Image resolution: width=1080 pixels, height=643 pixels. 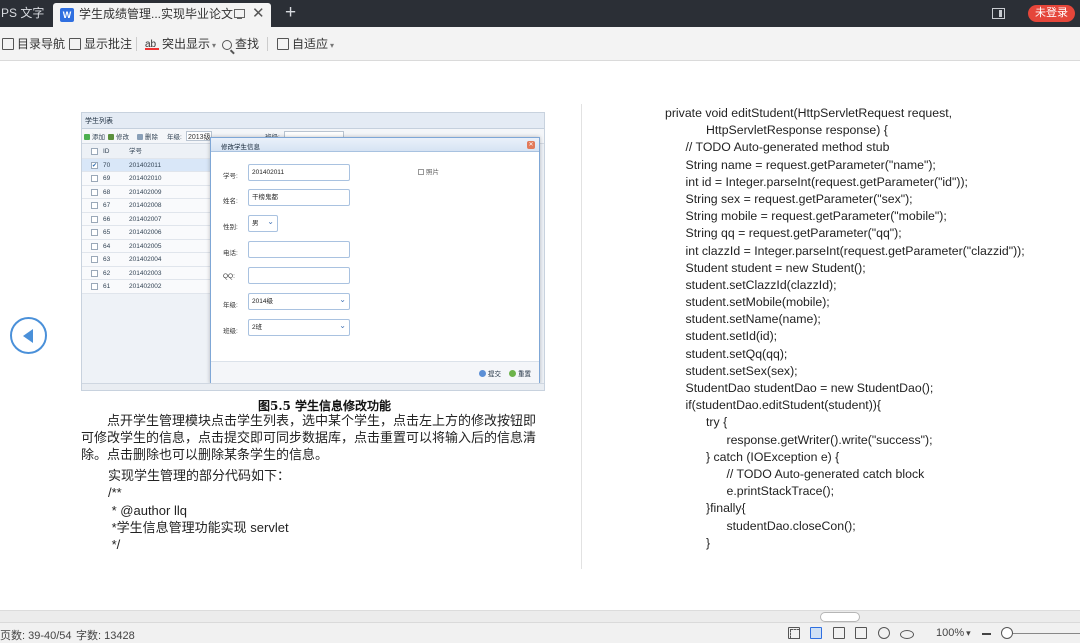 I want to click on zoom-level: 100% ▾, so click(x=953, y=633).